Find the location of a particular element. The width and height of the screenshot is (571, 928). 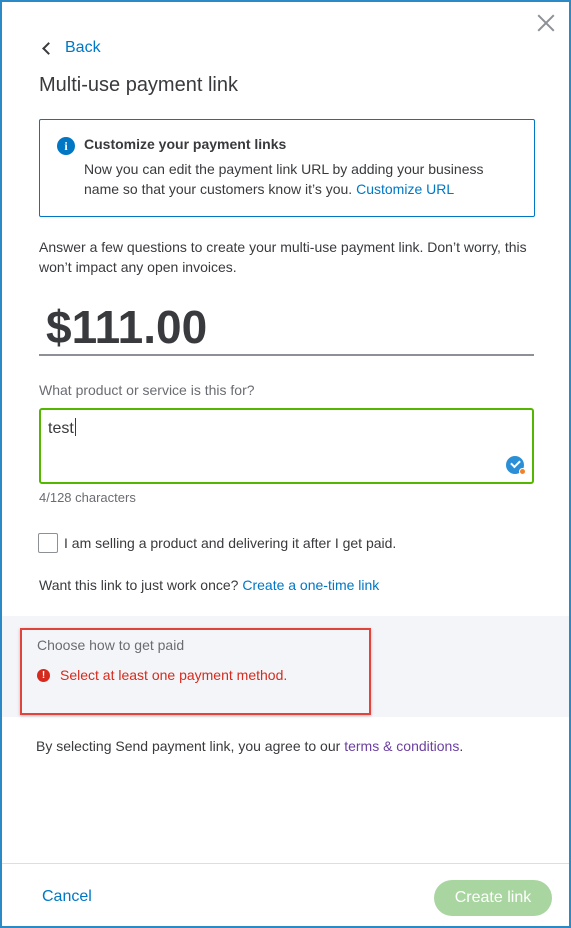

back-label: Back is located at coordinates (83, 47).